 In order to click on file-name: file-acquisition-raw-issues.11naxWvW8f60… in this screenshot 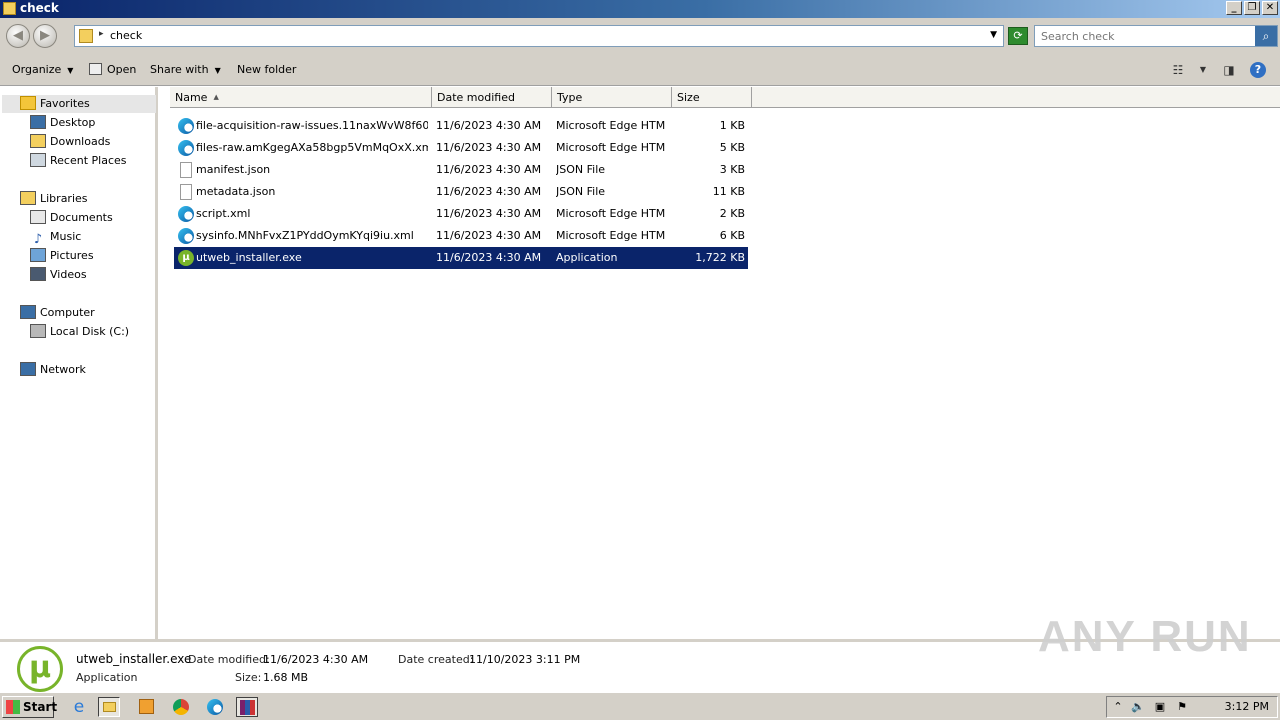, I will do `click(312, 125)`.